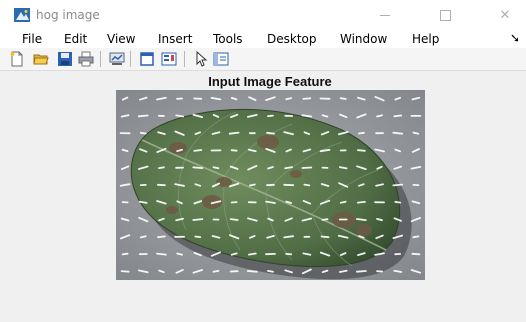 This screenshot has height=322, width=526. What do you see at coordinates (363, 39) in the screenshot?
I see `menu-window: Window` at bounding box center [363, 39].